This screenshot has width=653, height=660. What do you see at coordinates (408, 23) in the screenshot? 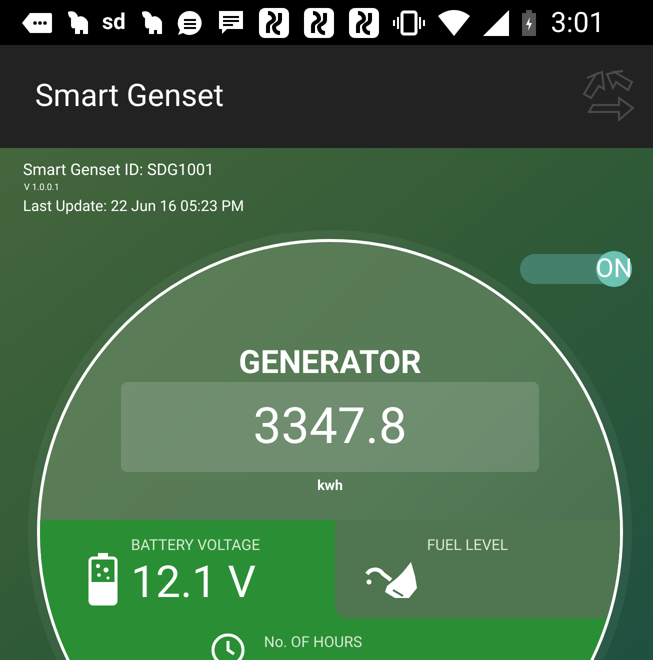
I see `vibrate-icon` at bounding box center [408, 23].